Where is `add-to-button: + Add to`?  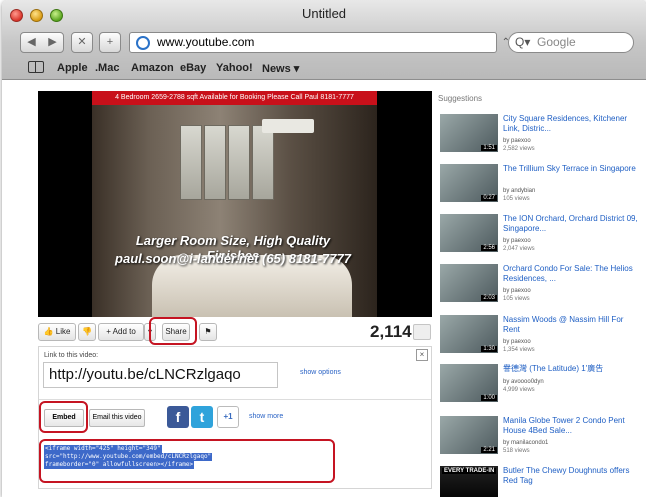
add-to-button: + Add to is located at coordinates (121, 332).